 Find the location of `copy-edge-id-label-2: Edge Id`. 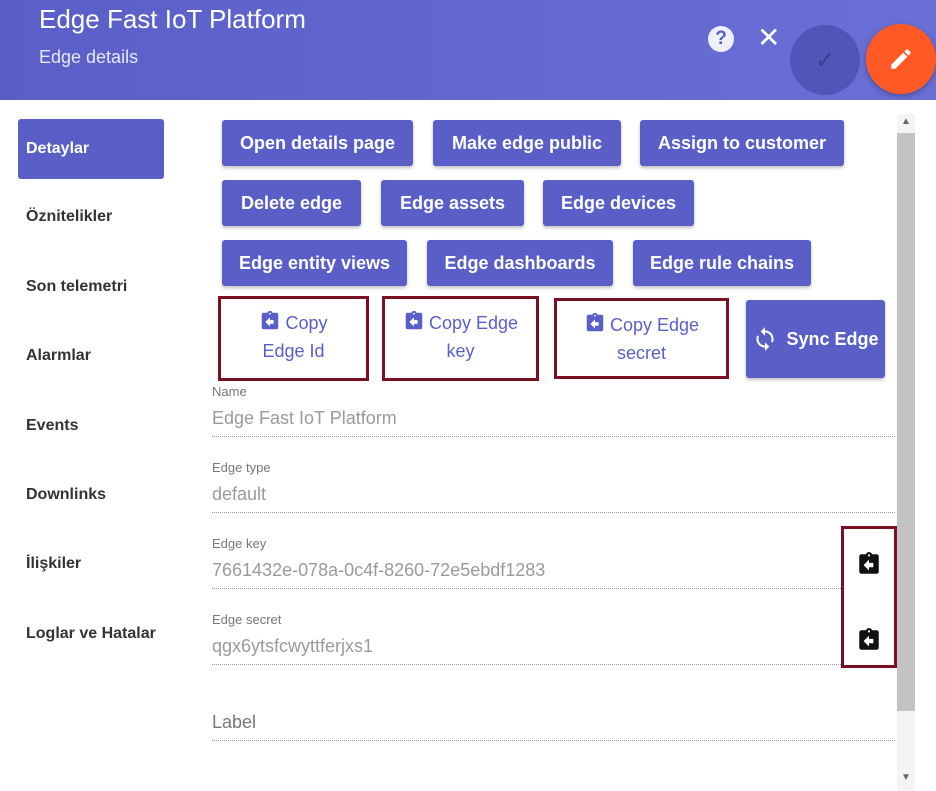

copy-edge-id-label-2: Edge Id is located at coordinates (293, 351).